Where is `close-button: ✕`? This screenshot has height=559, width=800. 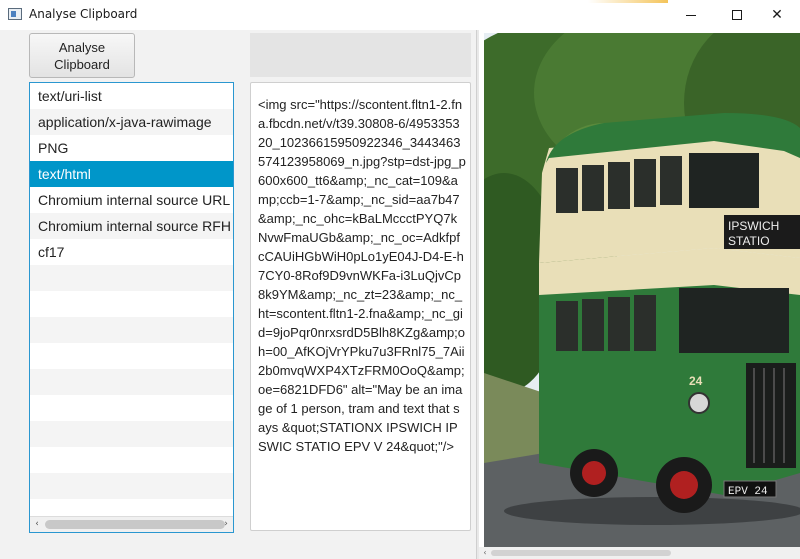 close-button: ✕ is located at coordinates (777, 15).